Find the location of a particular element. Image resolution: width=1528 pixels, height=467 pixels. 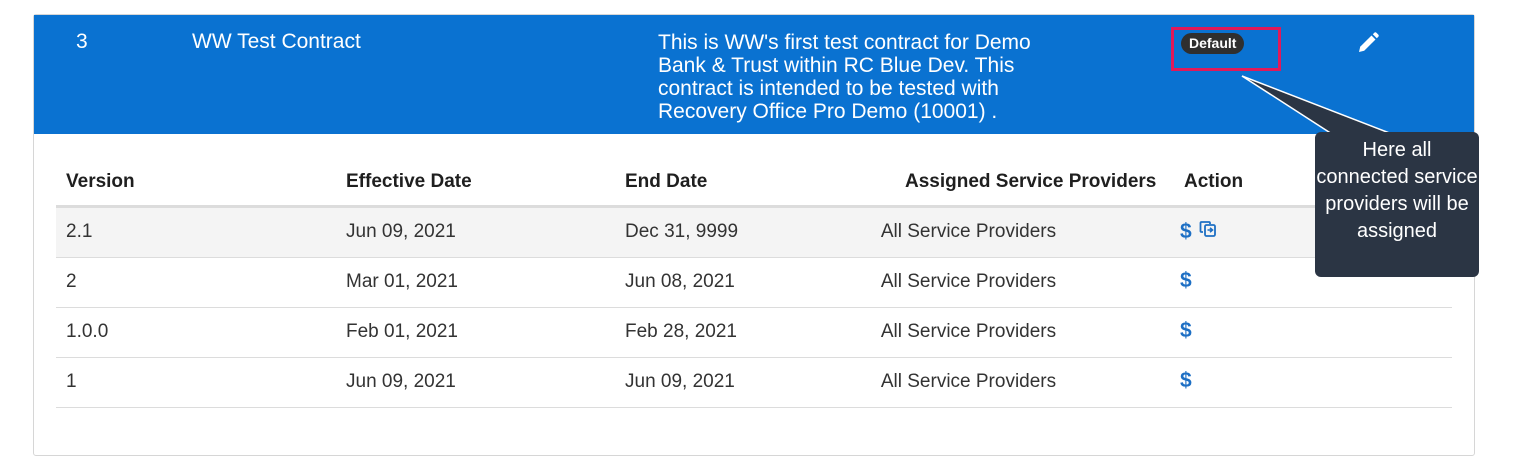

end-date-cell: Jun 08, 2021 is located at coordinates (680, 281).